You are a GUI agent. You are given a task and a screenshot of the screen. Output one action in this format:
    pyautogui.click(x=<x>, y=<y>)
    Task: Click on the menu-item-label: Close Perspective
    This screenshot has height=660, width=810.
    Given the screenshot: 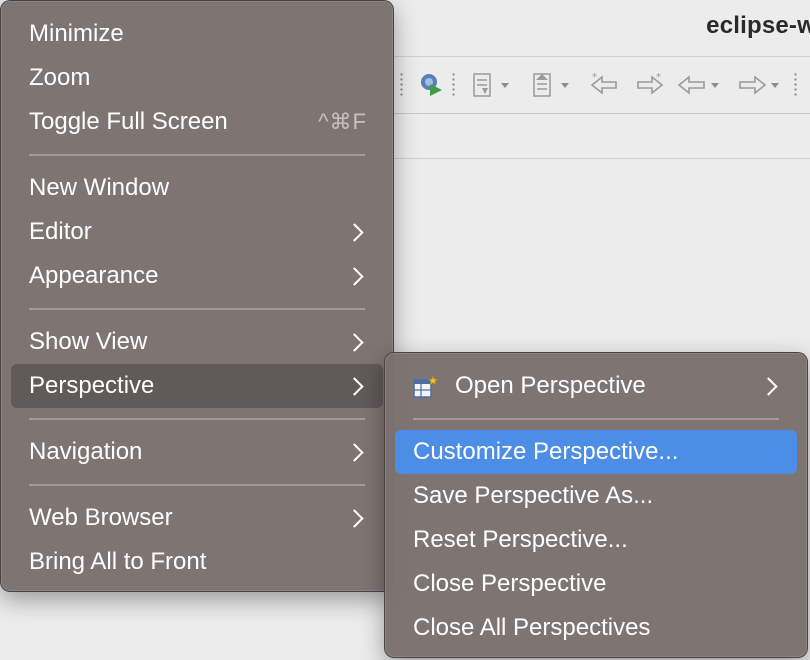 What is the action you would take?
    pyautogui.click(x=510, y=583)
    